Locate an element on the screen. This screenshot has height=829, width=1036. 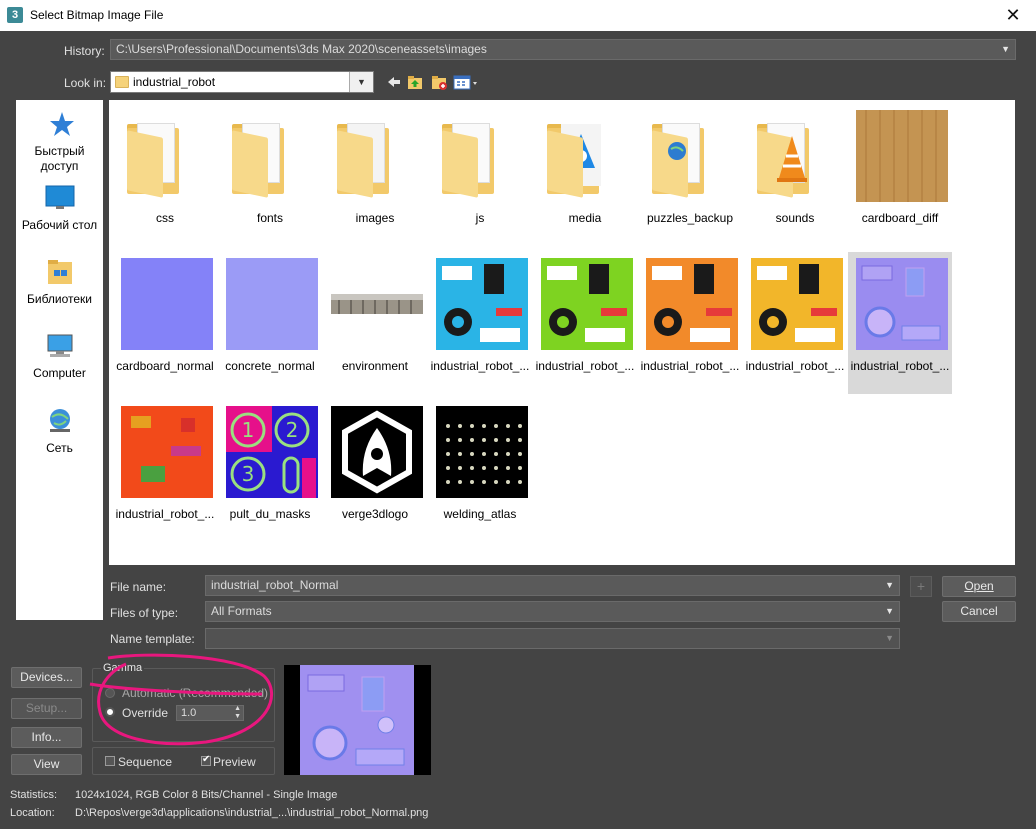
computer-icon is located at coordinates (59, 345).